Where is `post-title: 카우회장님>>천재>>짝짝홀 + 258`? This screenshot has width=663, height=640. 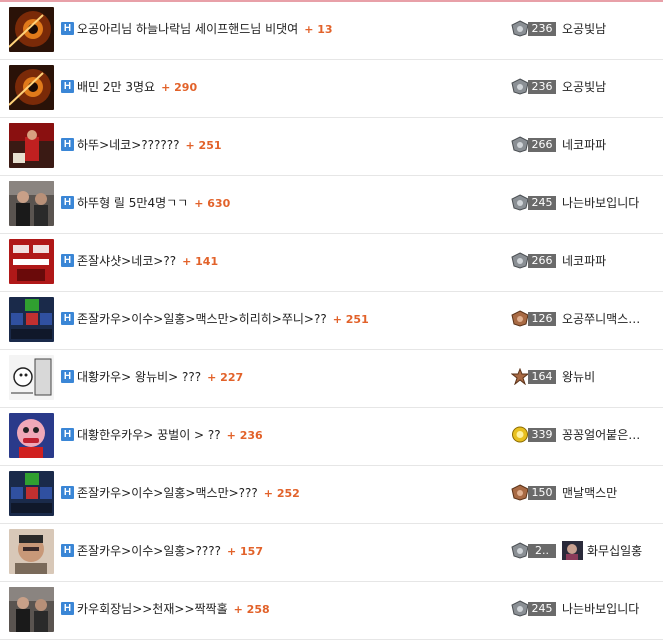
post-title: 카우회장님>>천재>>짝짝홀 + 258 is located at coordinates (173, 608).